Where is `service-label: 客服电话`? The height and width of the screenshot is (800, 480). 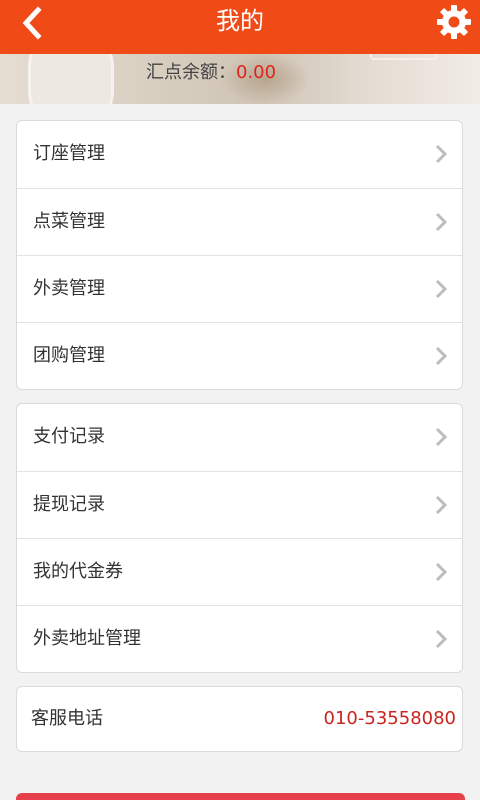 service-label: 客服电话 is located at coordinates (67, 718).